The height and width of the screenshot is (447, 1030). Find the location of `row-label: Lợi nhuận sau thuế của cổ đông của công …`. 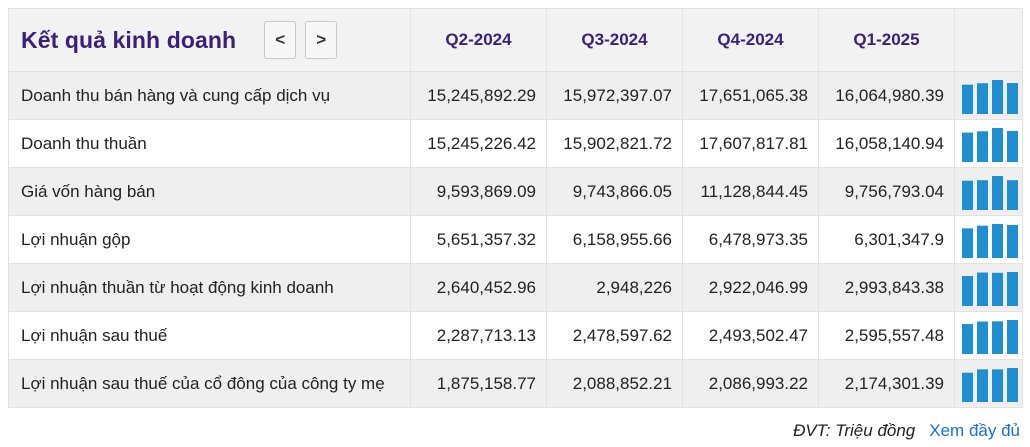

row-label: Lợi nhuận sau thuế của cổ đông của công … is located at coordinates (209, 383).